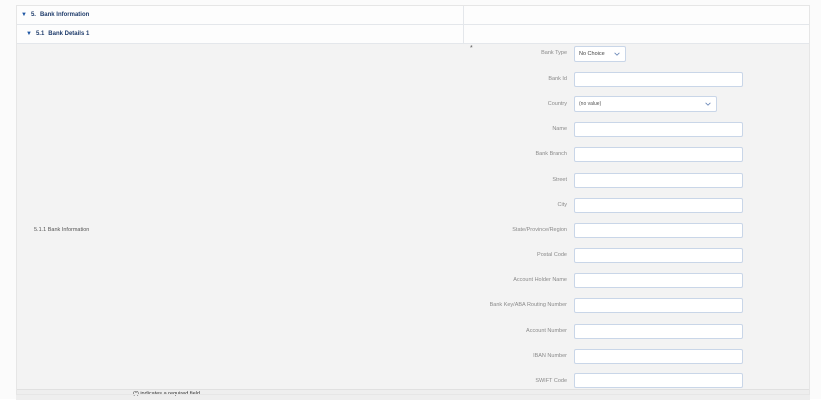 Image resolution: width=821 pixels, height=400 pixels. Describe the element at coordinates (550, 356) in the screenshot. I see `iban-label: IBAN Number` at that location.